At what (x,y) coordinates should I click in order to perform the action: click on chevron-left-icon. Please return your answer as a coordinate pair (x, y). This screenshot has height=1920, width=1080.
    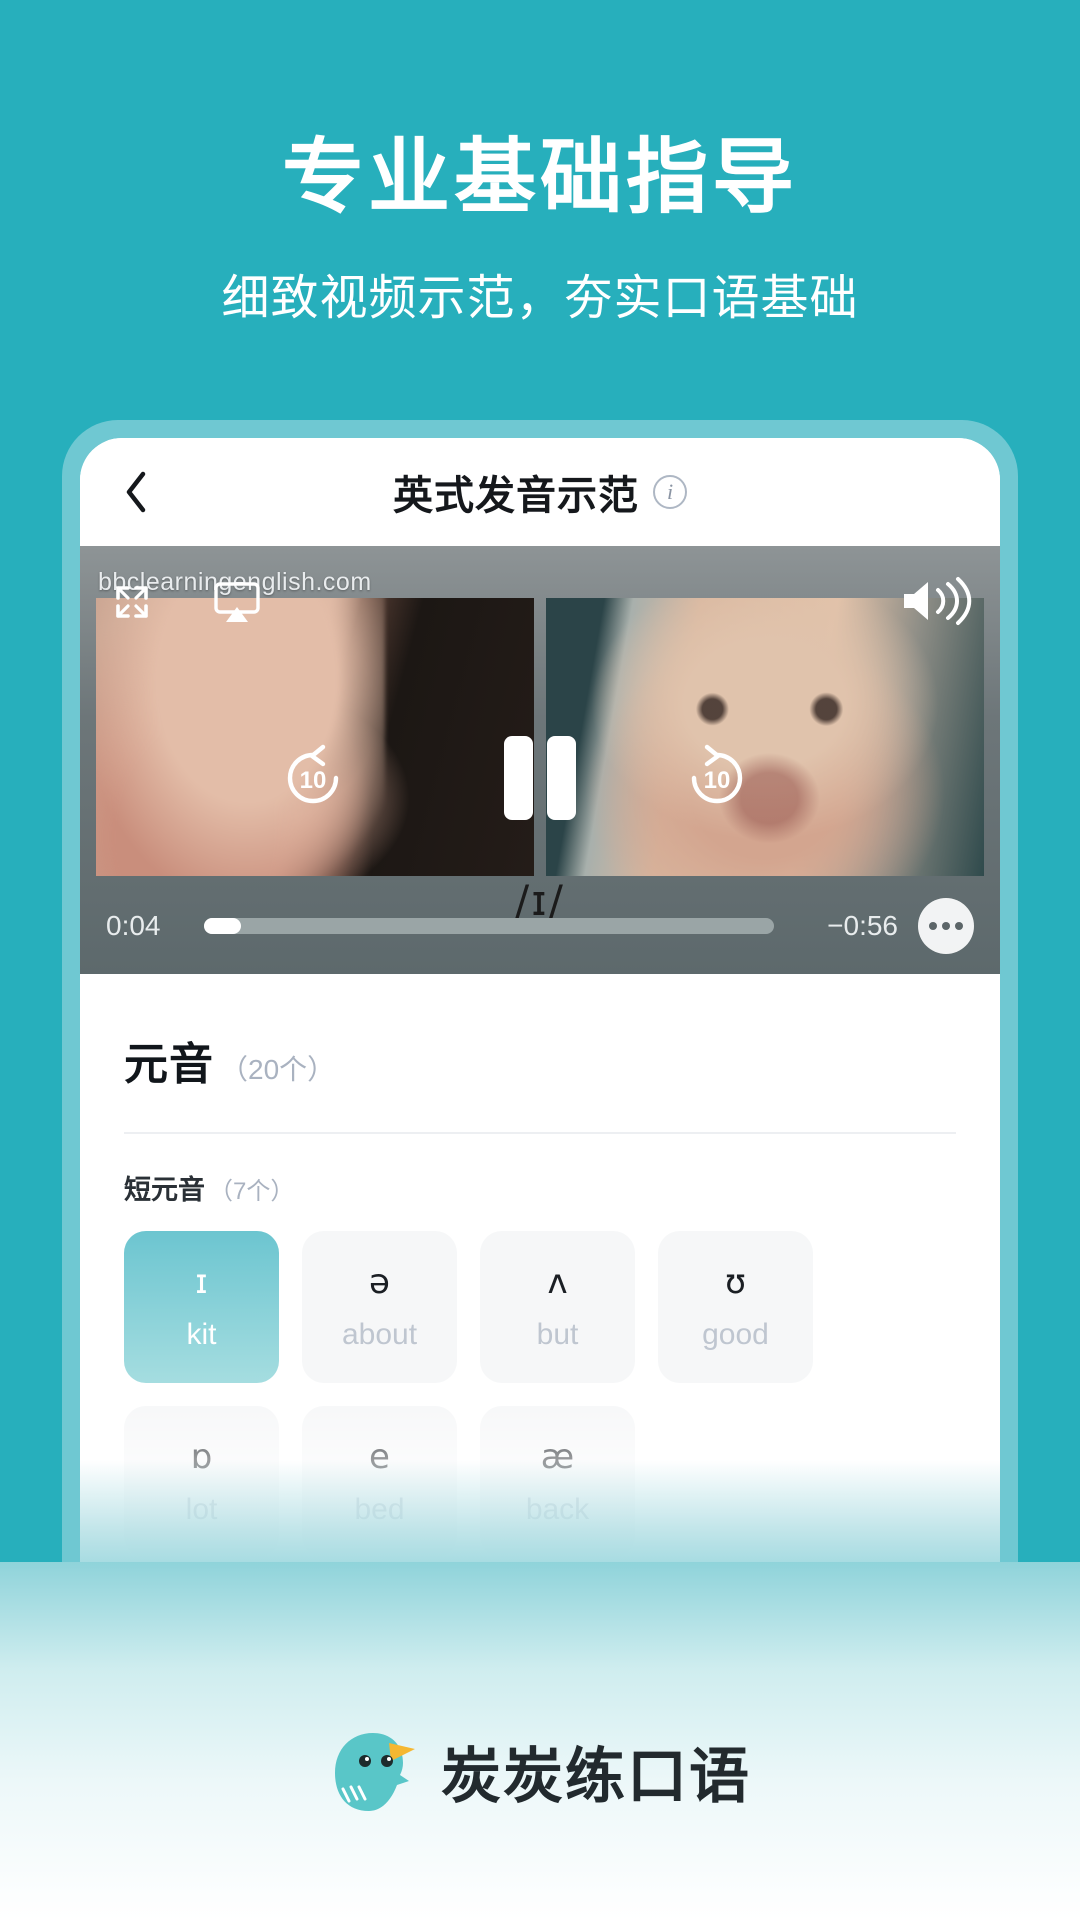
    Looking at the image, I should click on (136, 492).